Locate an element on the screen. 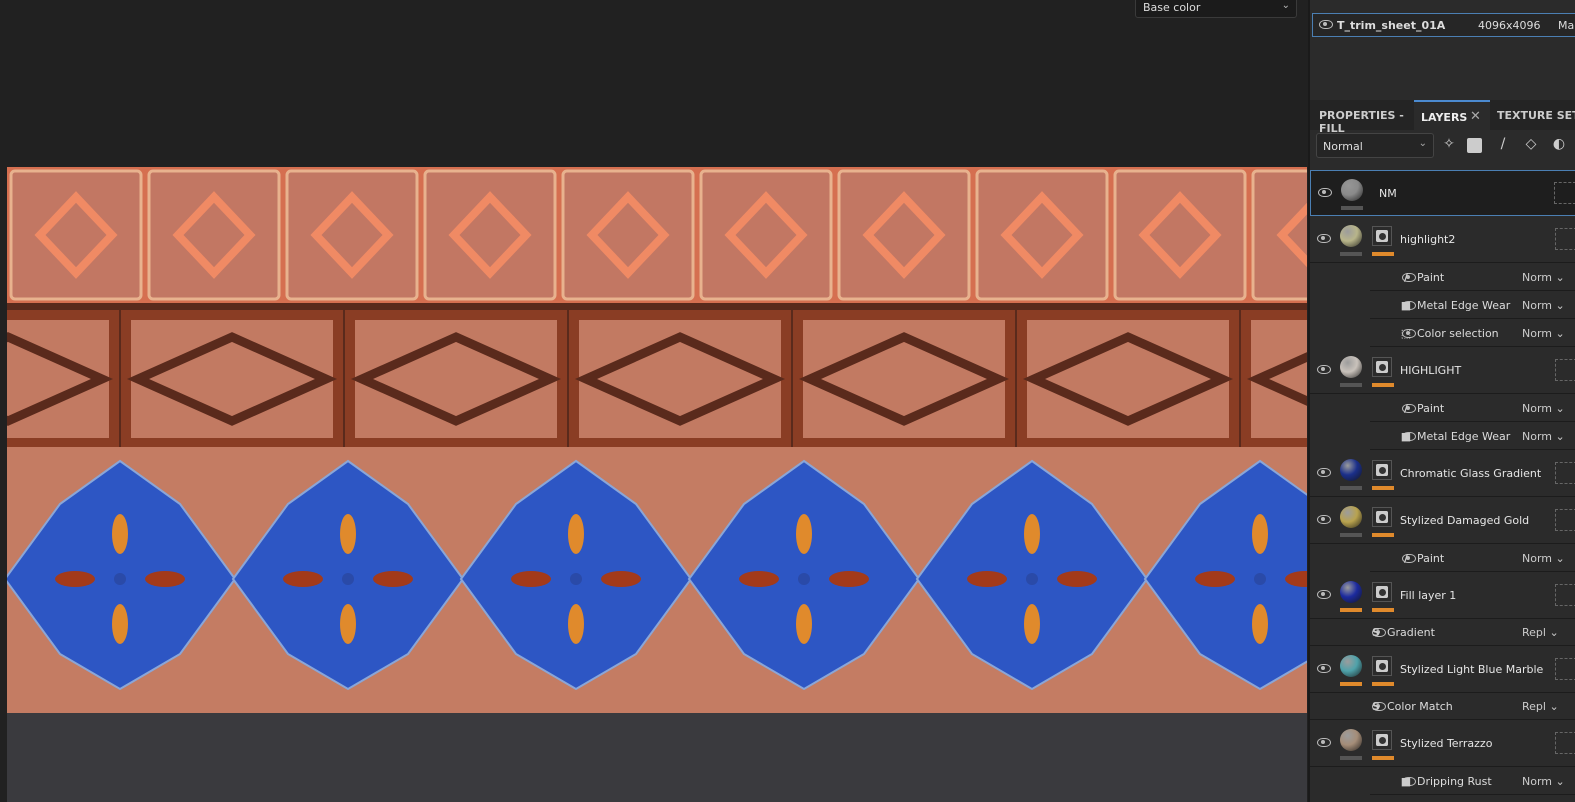 The image size is (1575, 802). texture-set-row: T_trim_sheet_01A 4096x4096 Ma is located at coordinates (1443, 25).